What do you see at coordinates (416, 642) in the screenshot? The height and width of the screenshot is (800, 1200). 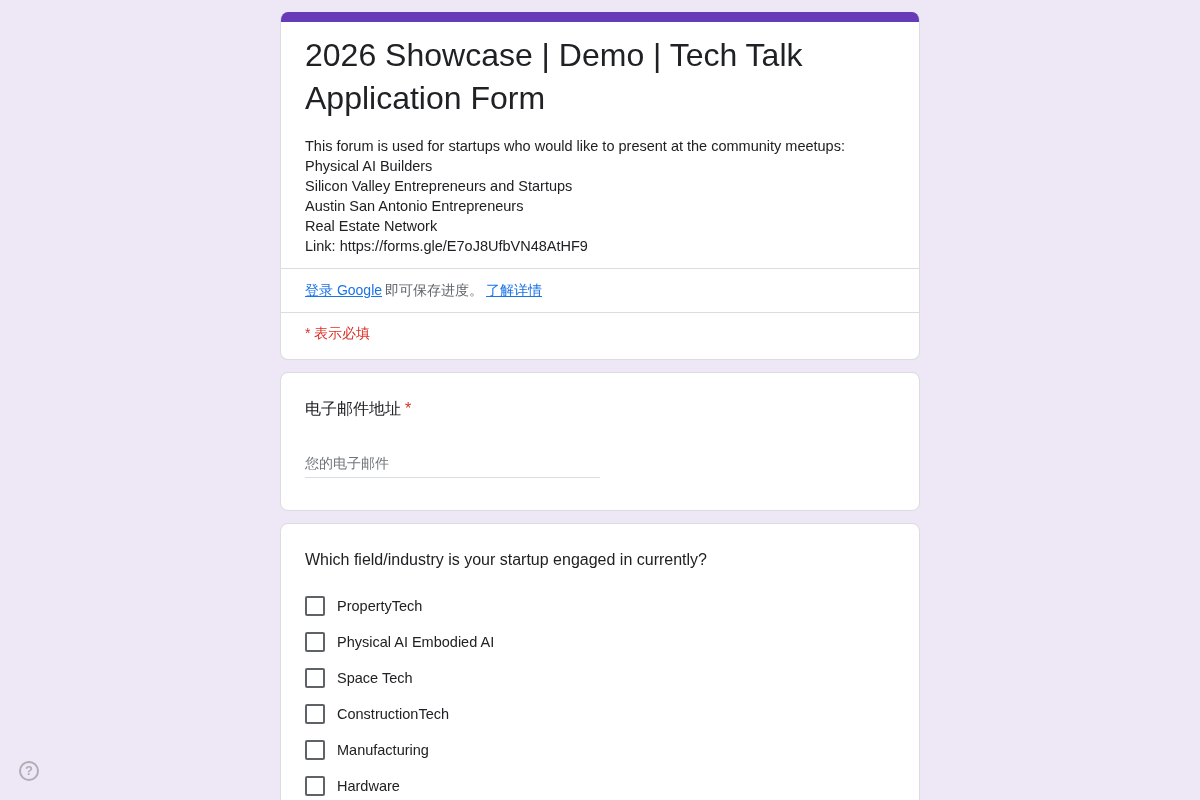 I see `option-label: Physical AI Embodied AI` at bounding box center [416, 642].